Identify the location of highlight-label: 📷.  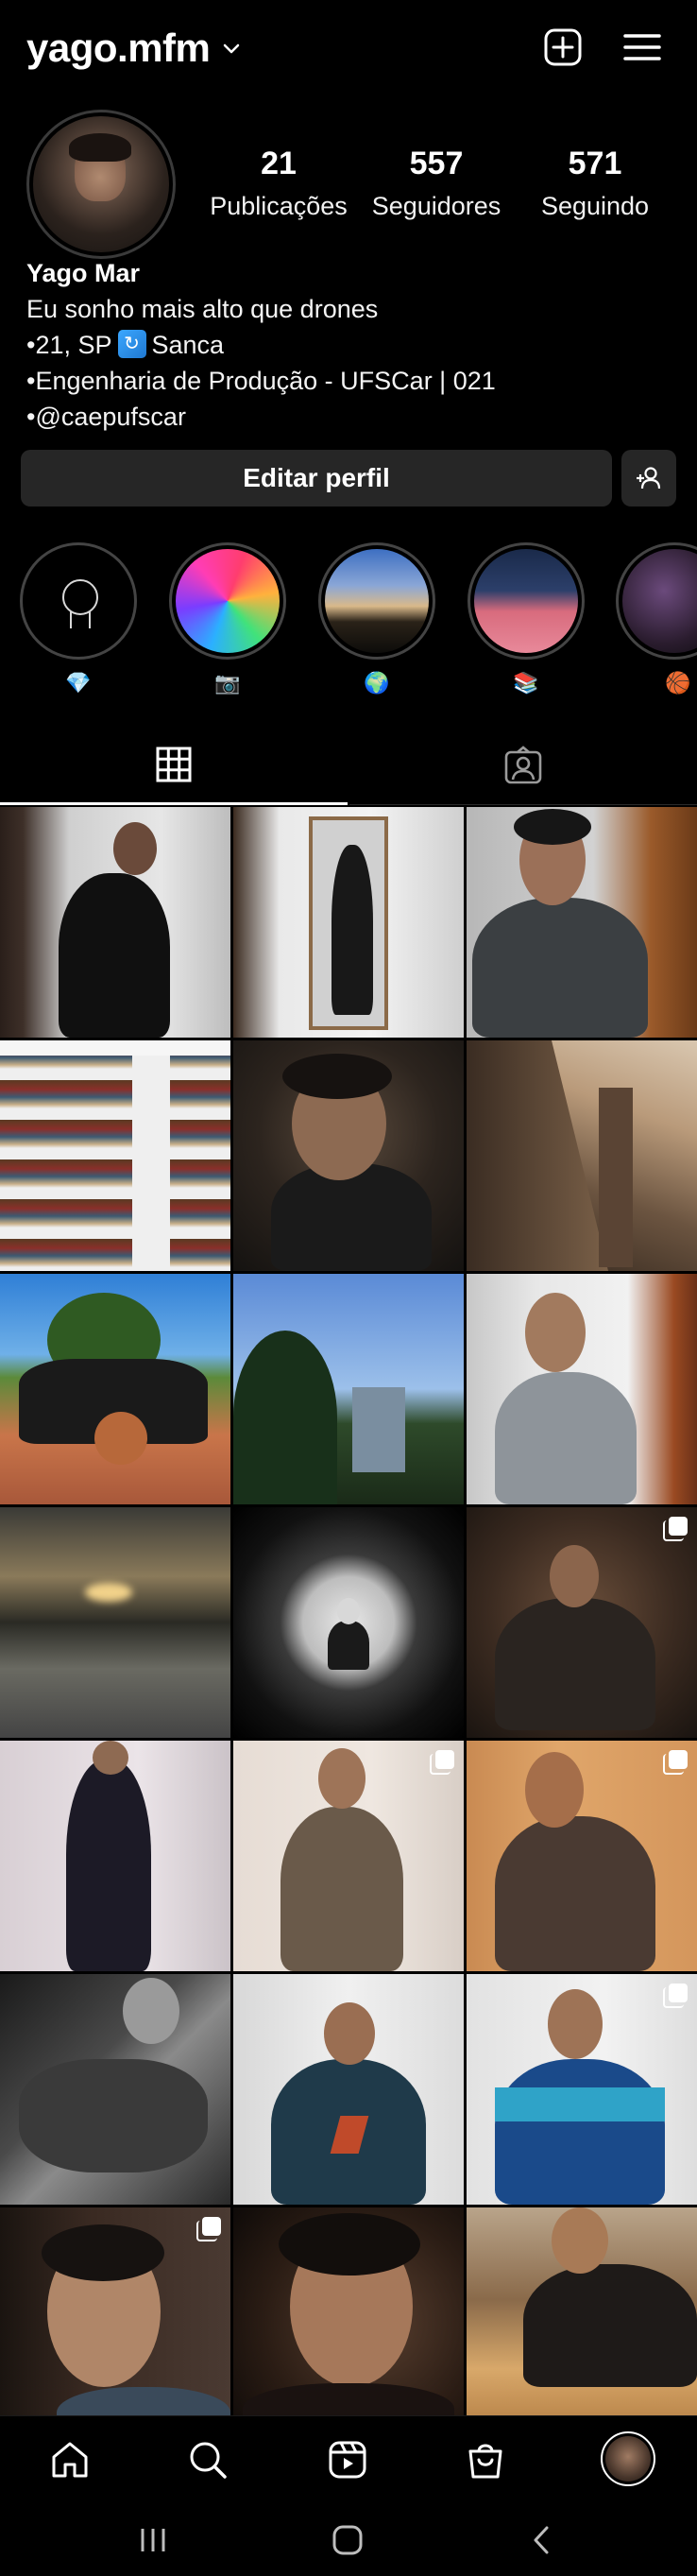
(227, 683).